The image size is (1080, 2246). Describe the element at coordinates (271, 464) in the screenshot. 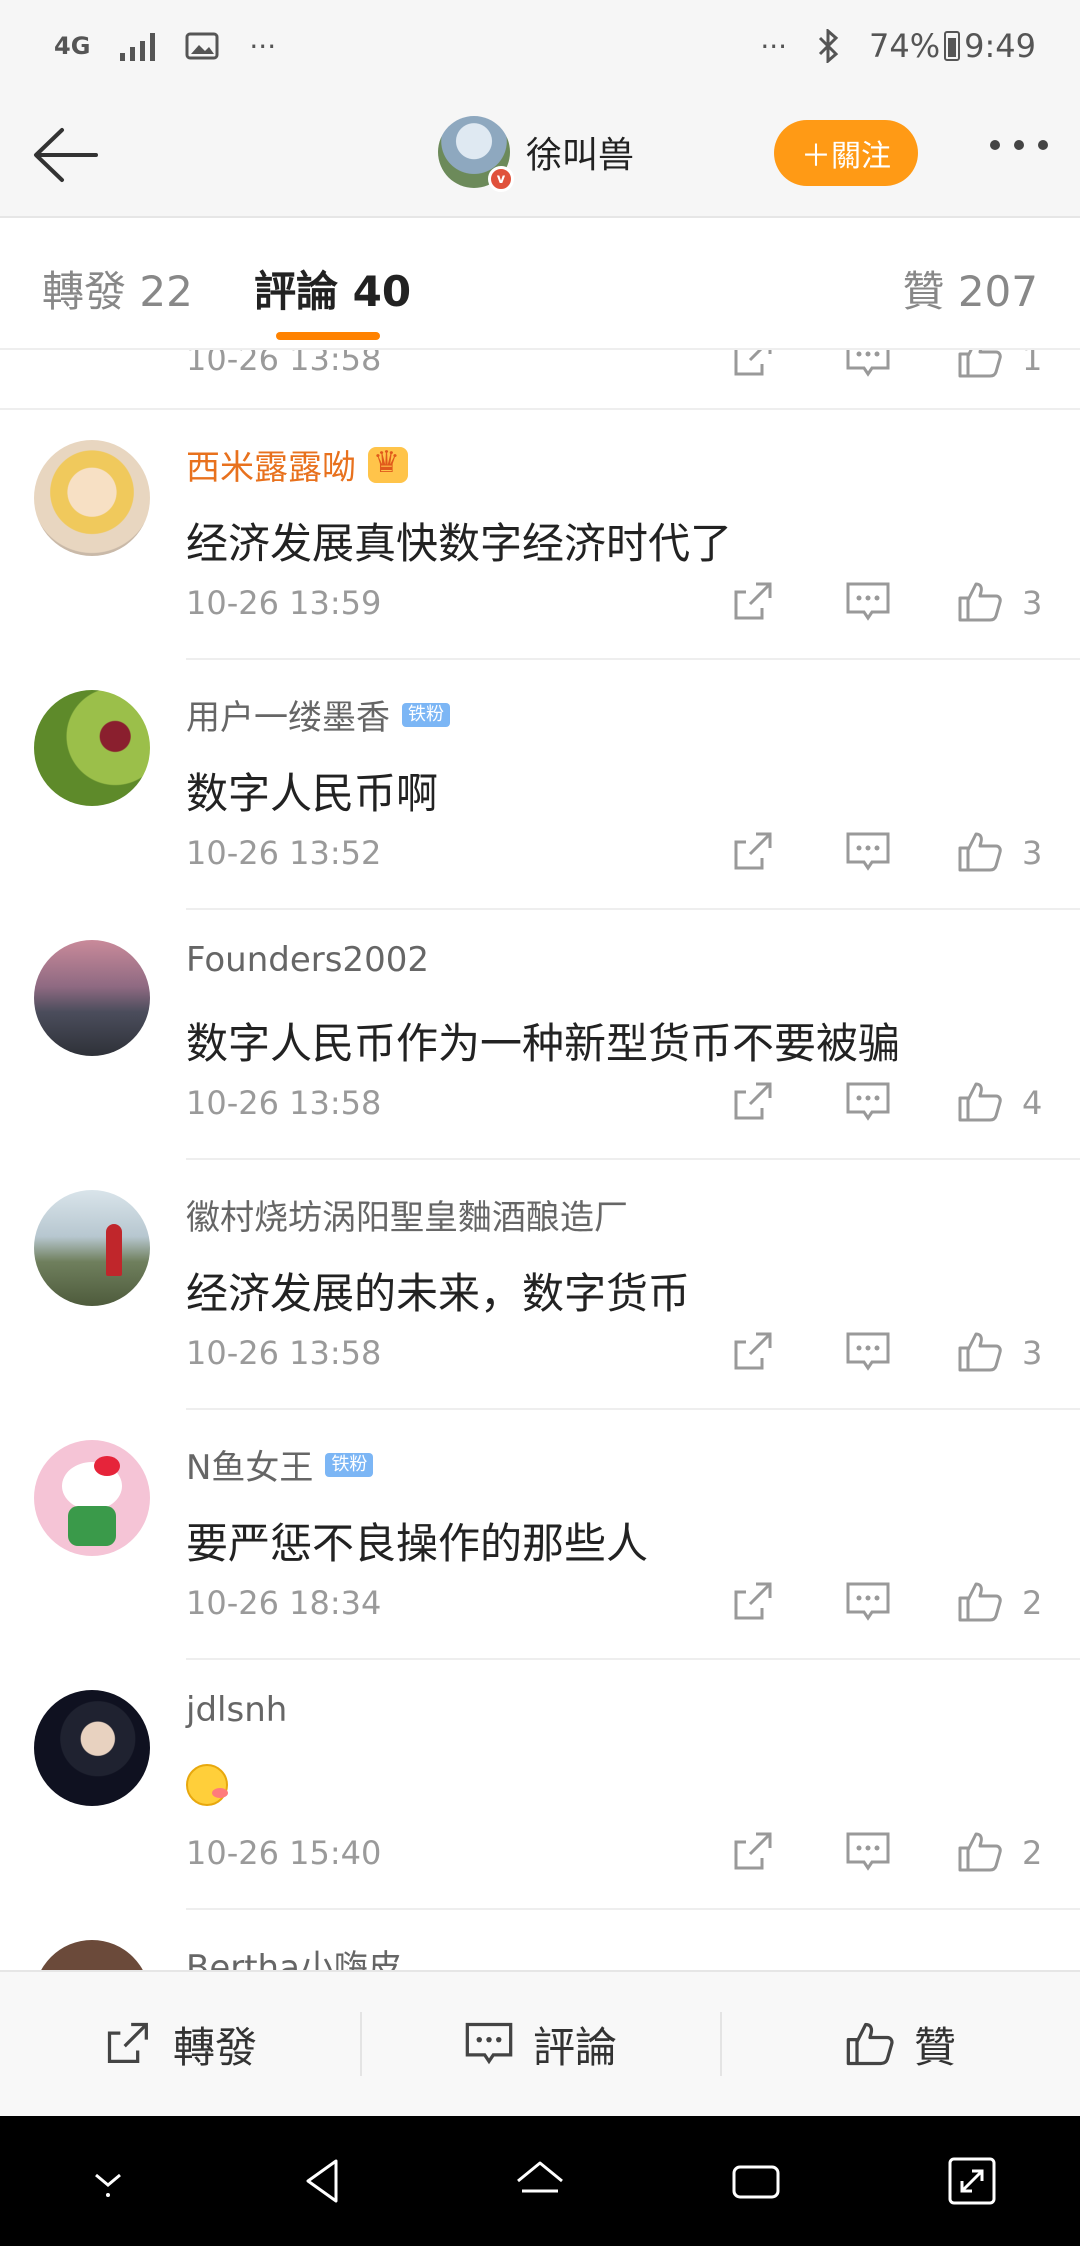

I see `author-name: 西米露露呦` at that location.